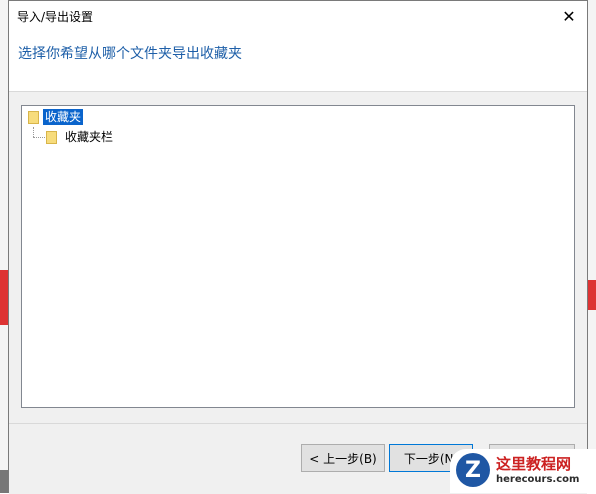 Image resolution: width=596 pixels, height=494 pixels. What do you see at coordinates (473, 470) in the screenshot?
I see `watermark-logo: Z` at bounding box center [473, 470].